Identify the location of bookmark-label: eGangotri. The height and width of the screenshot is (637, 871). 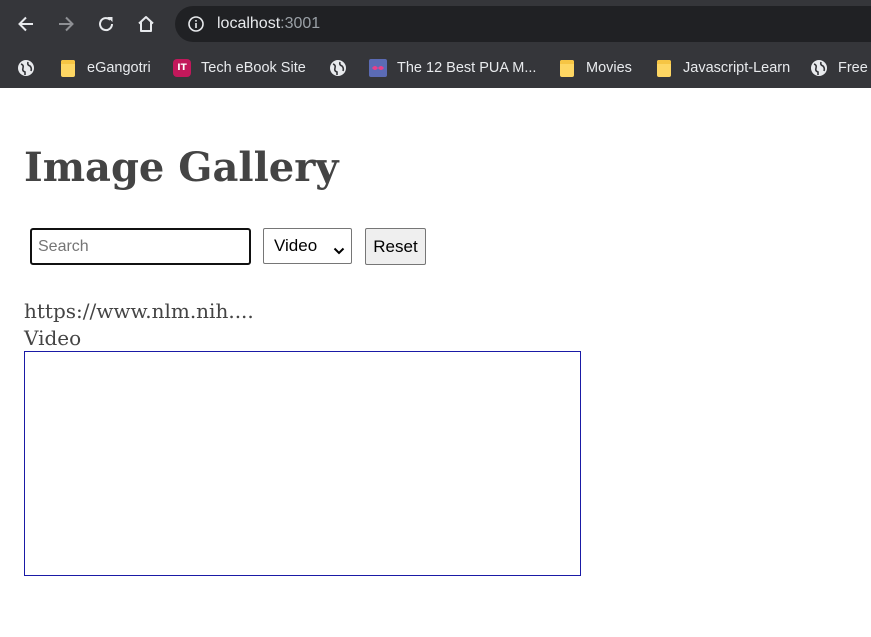
(119, 68).